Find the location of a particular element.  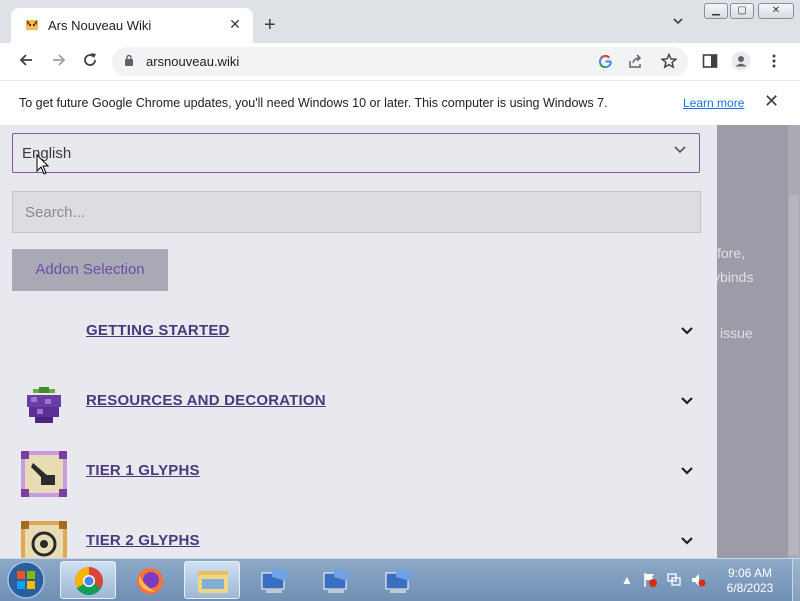

tab-search-chevron-icon is located at coordinates (678, 21).